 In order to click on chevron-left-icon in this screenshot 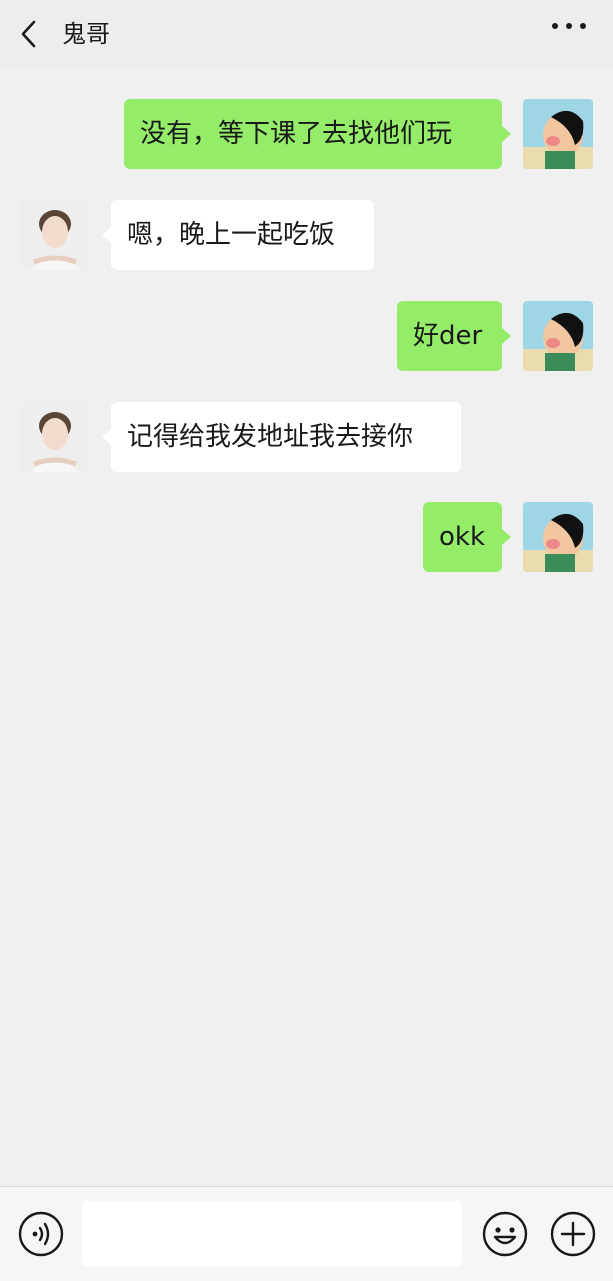, I will do `click(28, 34)`.